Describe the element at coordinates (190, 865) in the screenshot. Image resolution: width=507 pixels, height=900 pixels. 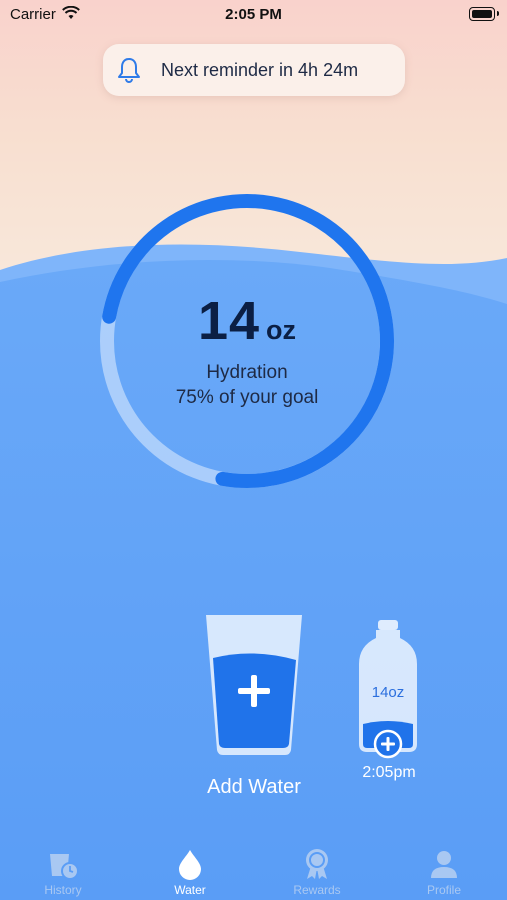
I see `water-drop-icon` at that location.